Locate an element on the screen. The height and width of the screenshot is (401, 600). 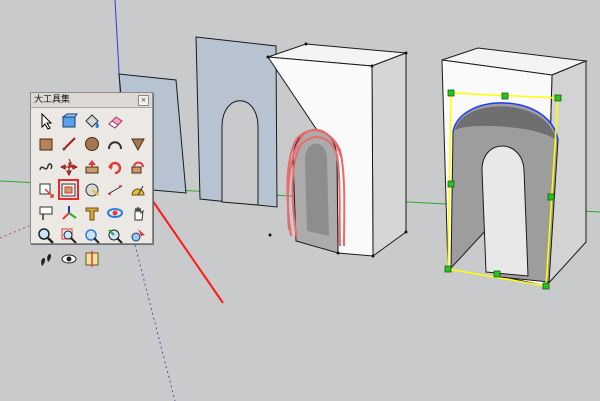
3d-text-icon is located at coordinates (91, 213).